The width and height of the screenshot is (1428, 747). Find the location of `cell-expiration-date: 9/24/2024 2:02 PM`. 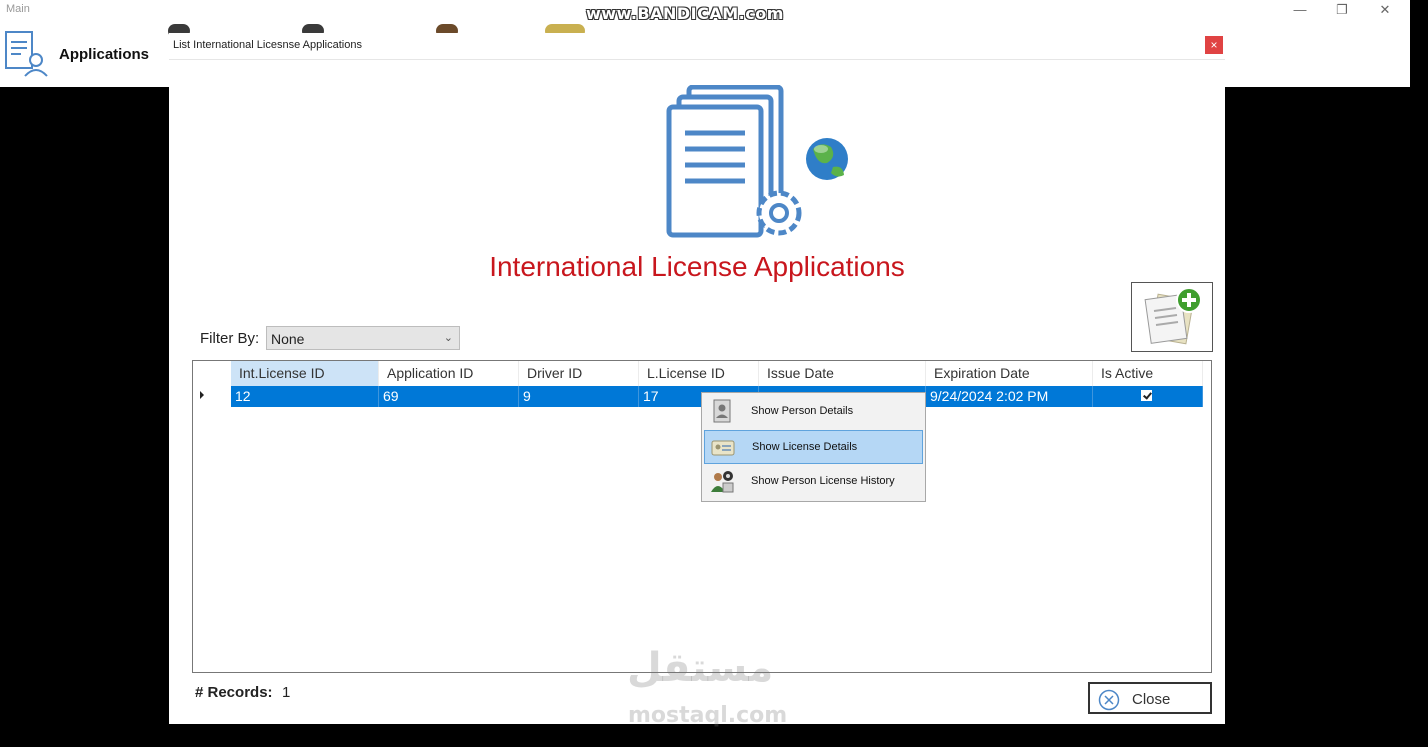

cell-expiration-date: 9/24/2024 2:02 PM is located at coordinates (1009, 396).